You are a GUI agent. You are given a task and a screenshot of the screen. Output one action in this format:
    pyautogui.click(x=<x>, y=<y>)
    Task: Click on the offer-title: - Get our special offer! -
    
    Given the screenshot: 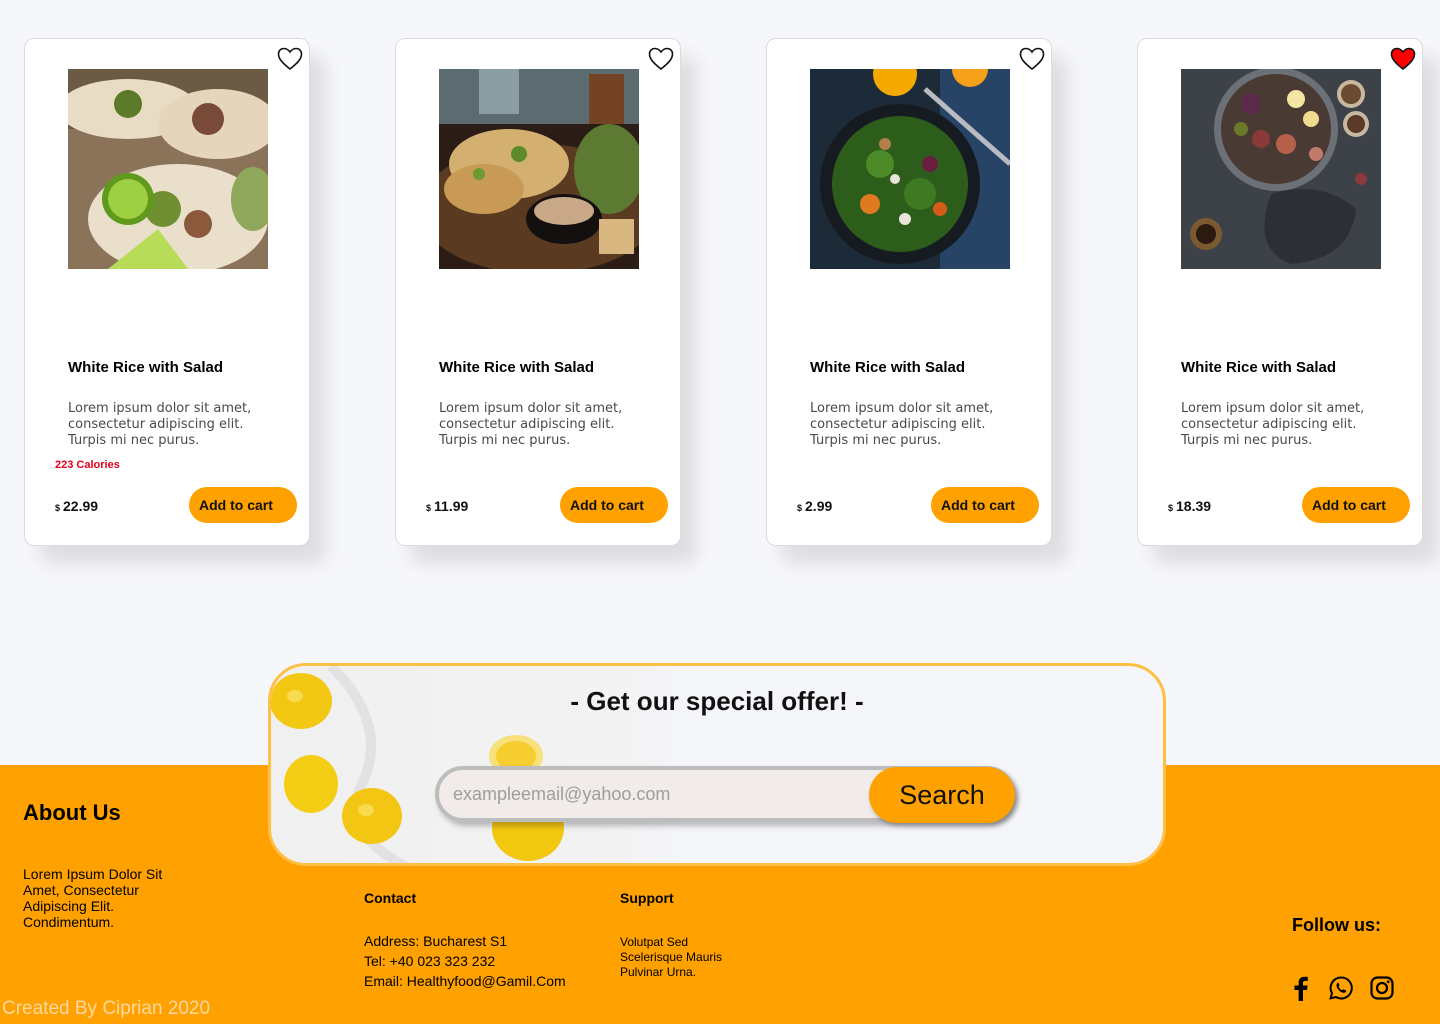 What is the action you would take?
    pyautogui.click(x=717, y=701)
    